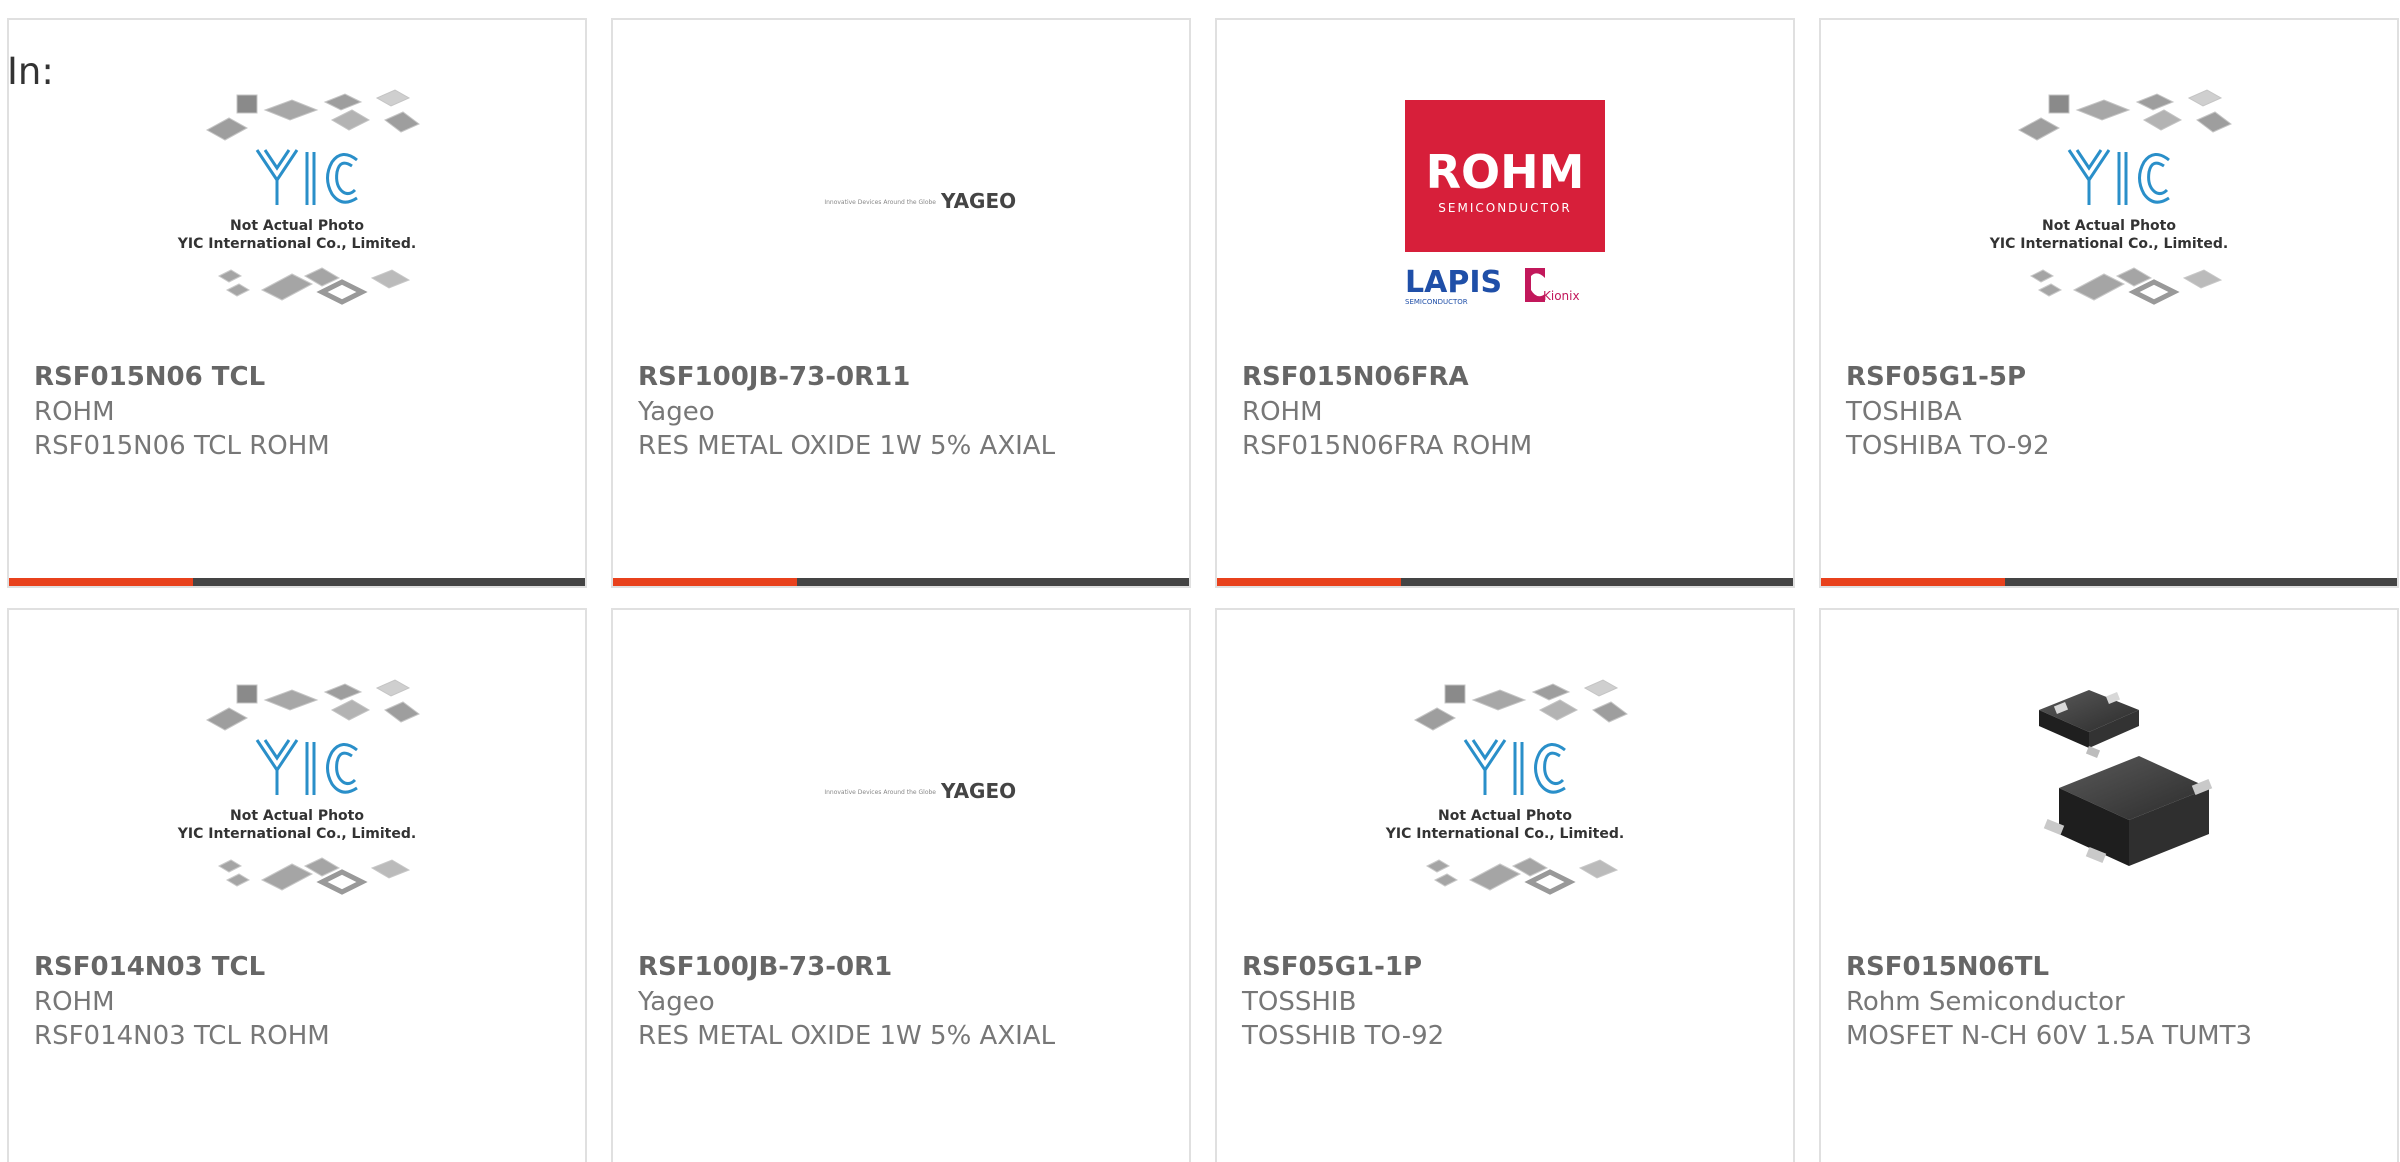 The width and height of the screenshot is (2400, 1162). Describe the element at coordinates (182, 446) in the screenshot. I see `description-label: RSF015N06 TCL ROHM` at that location.